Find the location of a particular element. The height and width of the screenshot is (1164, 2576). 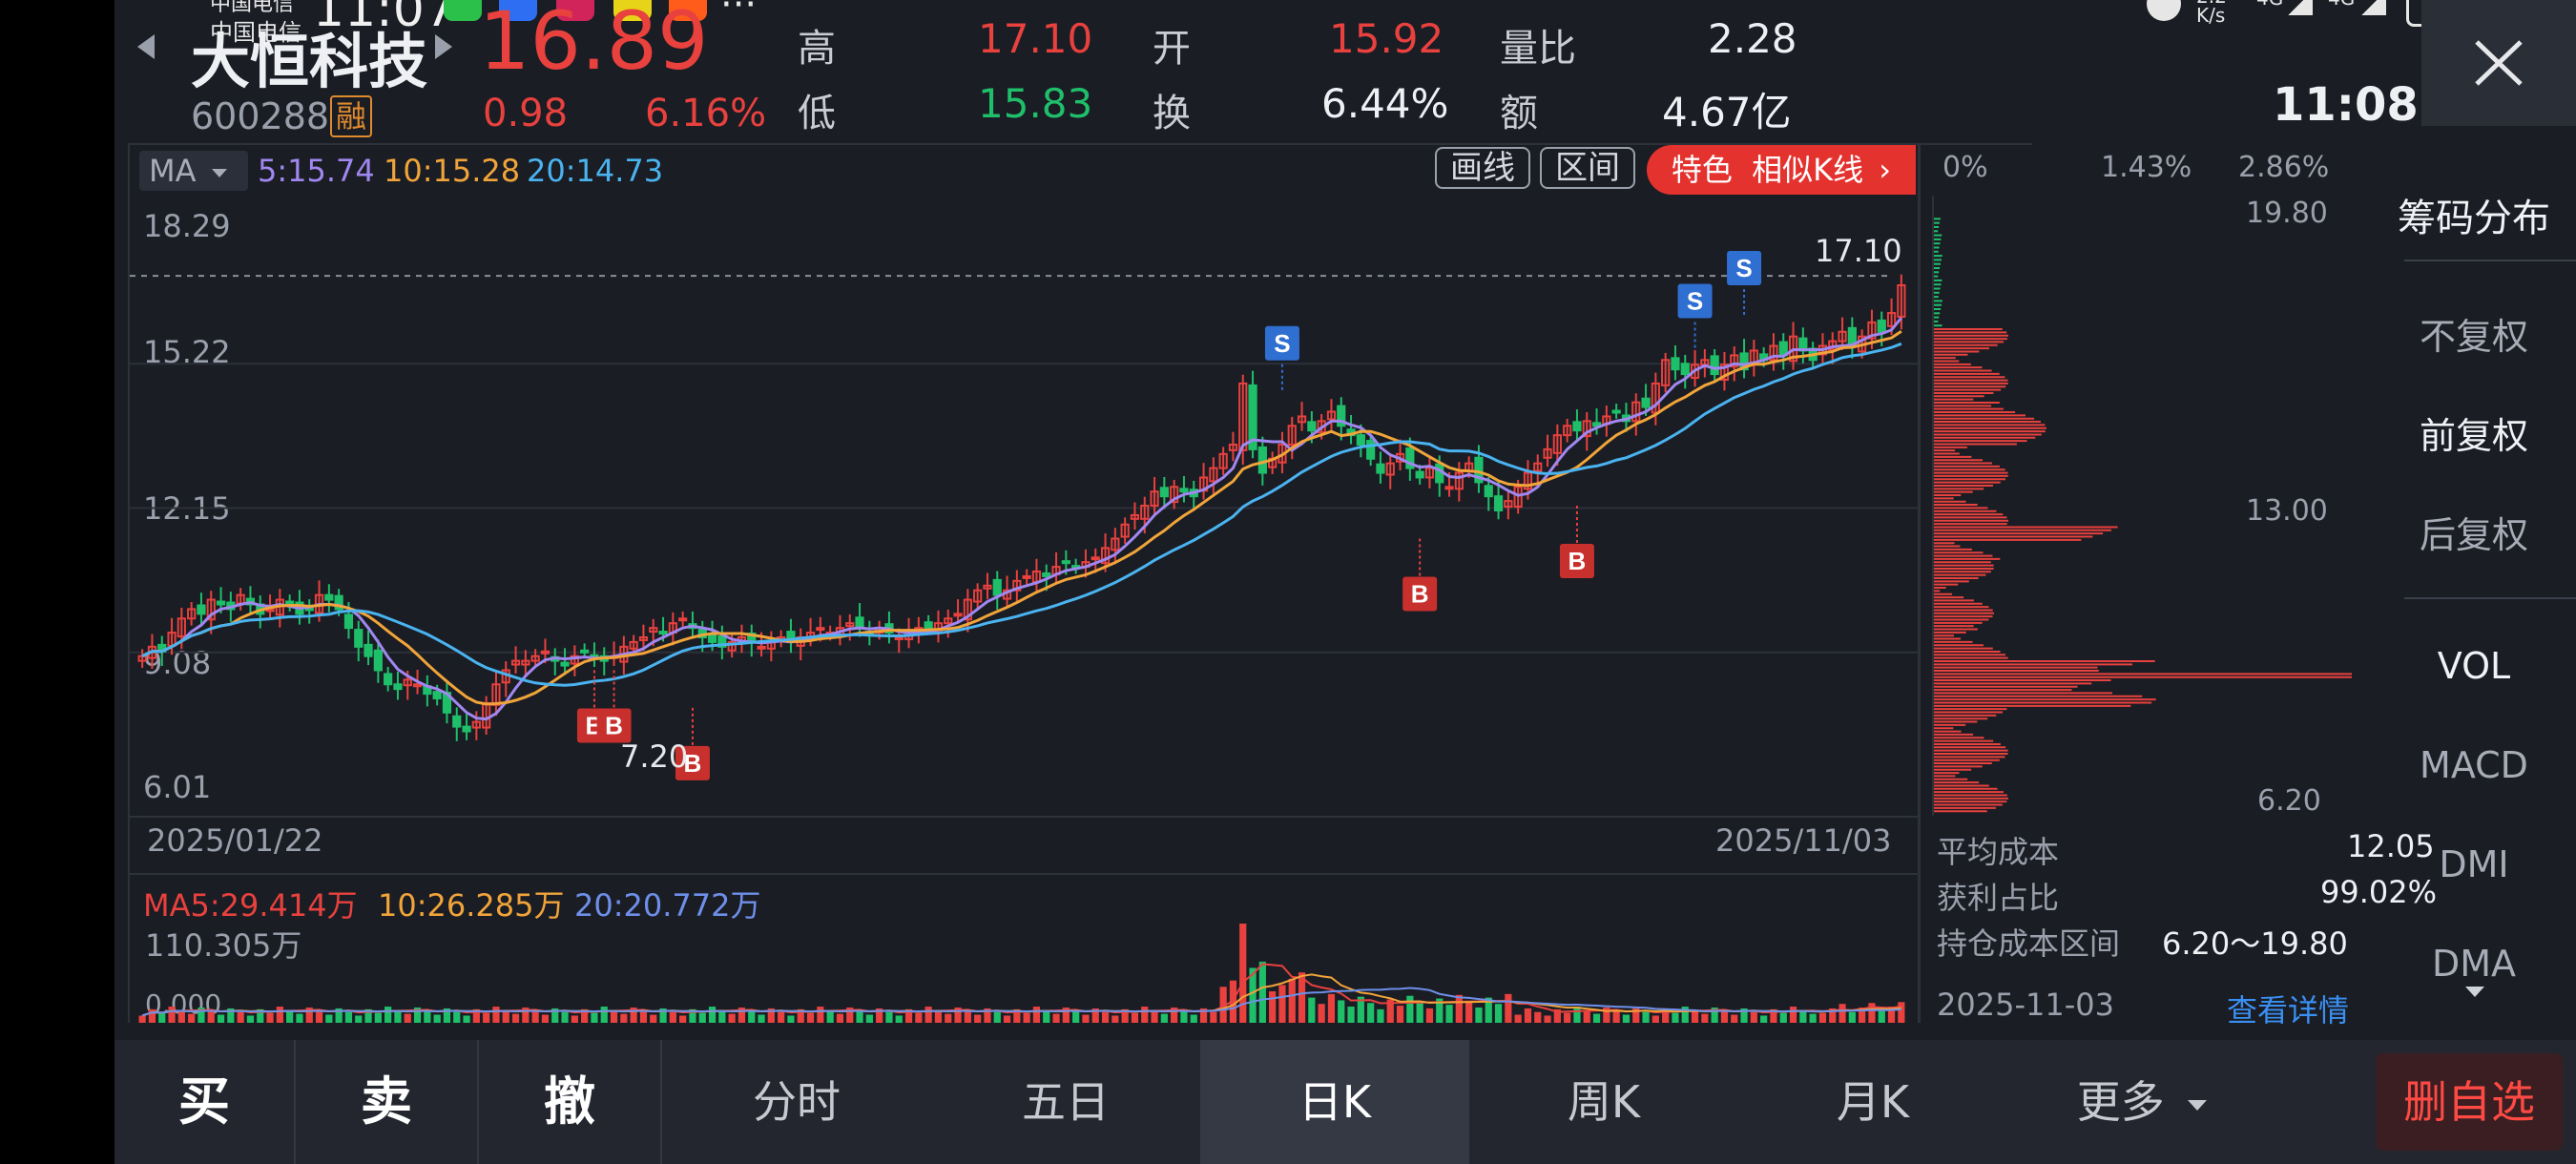

sidebar-item-forward-adjust: 前复权 is located at coordinates (2474, 433).